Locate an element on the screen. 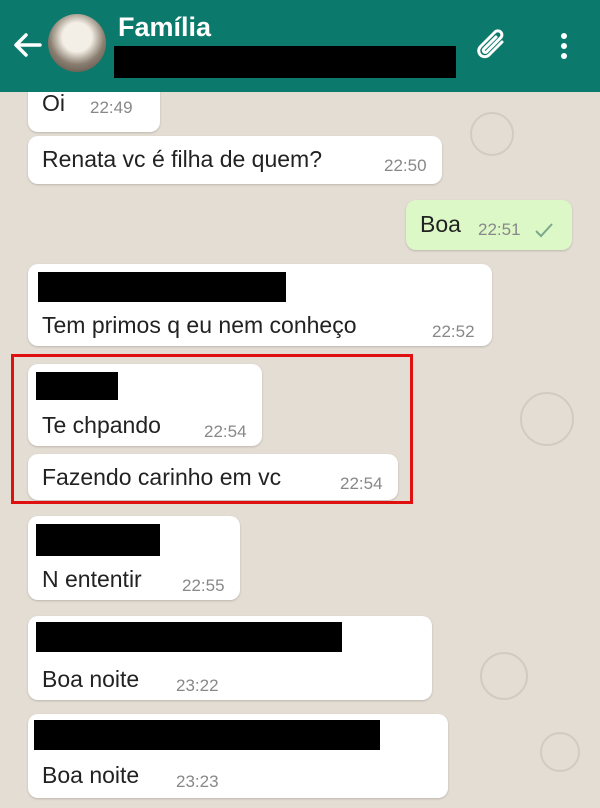 This screenshot has height=808, width=600. message-bubble-incoming: N ententir 22:55 is located at coordinates (134, 558).